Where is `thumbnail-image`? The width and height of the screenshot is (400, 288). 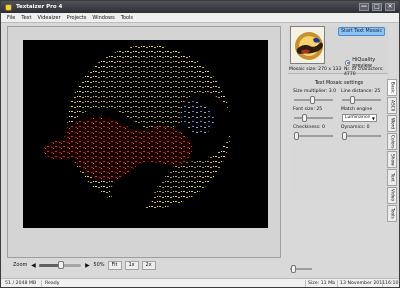
thumbnail-image is located at coordinates (307, 45).